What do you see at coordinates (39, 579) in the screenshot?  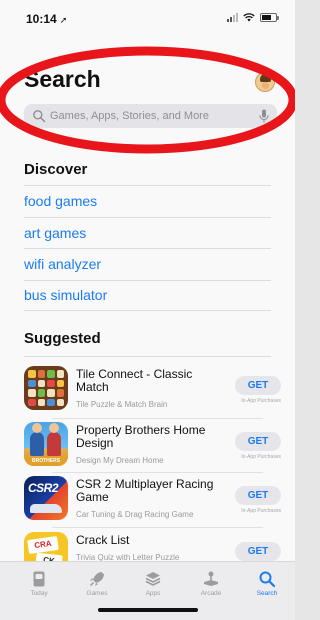 I see `today-icon` at bounding box center [39, 579].